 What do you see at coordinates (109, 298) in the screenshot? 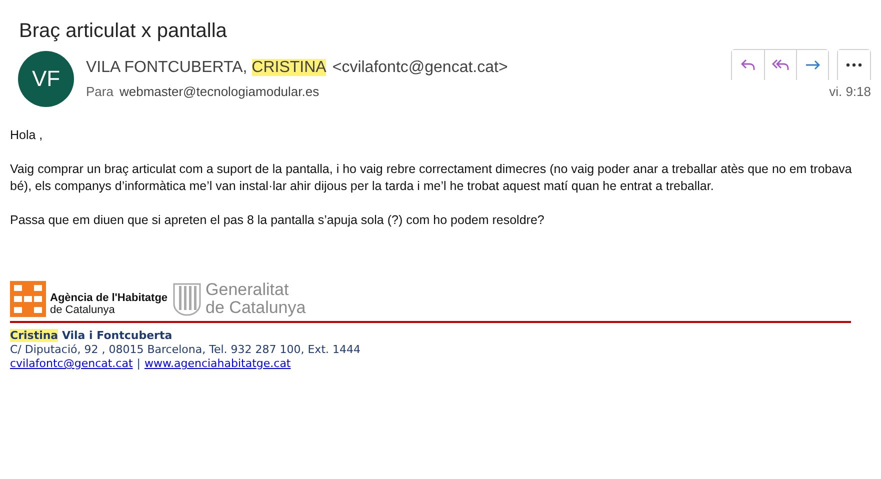
I see `agency-name: Agència de l'Habitatge` at bounding box center [109, 298].